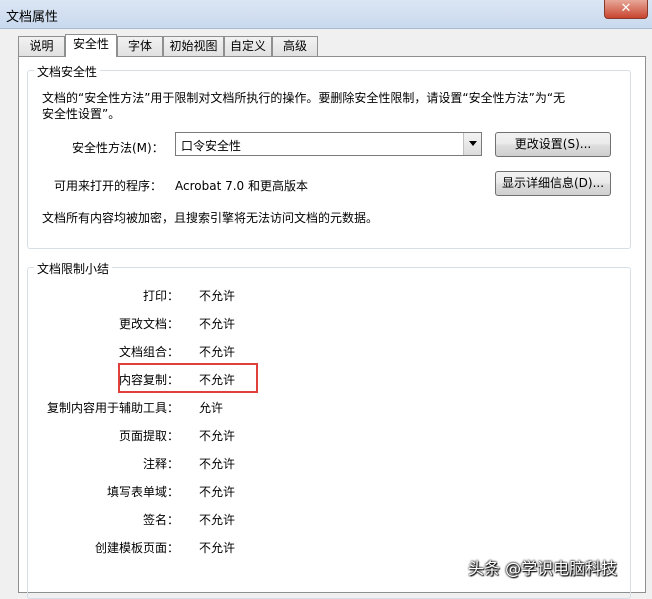  I want to click on restriction-row-form-fields: 填写表单域： 不允许, so click(319, 492).